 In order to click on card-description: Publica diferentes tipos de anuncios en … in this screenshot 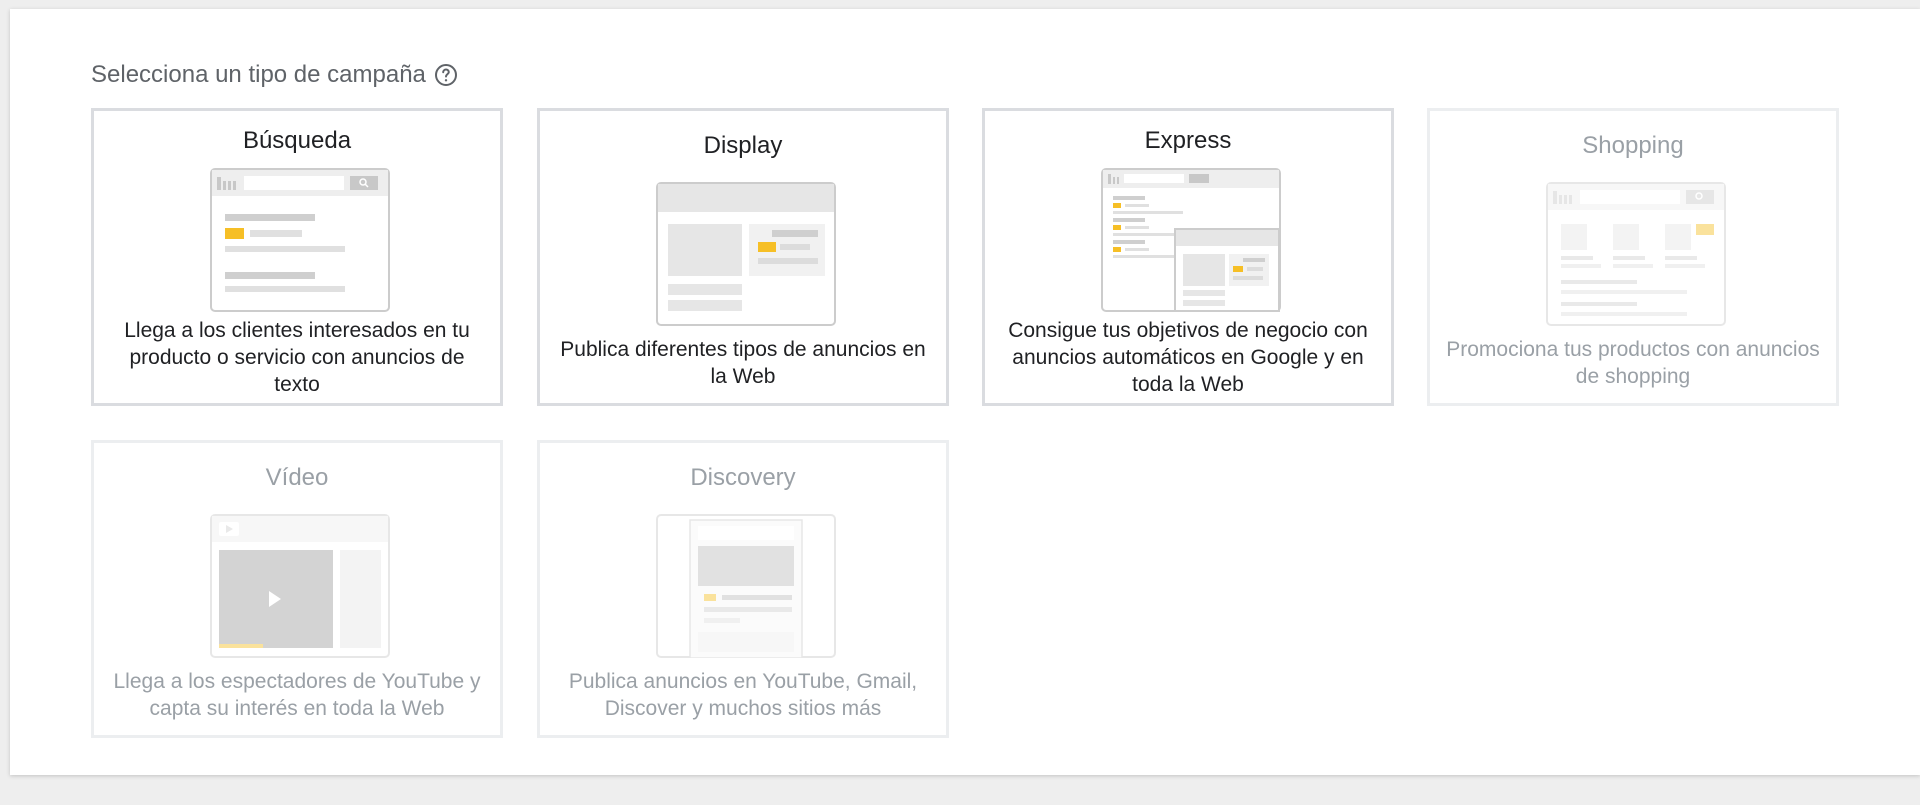, I will do `click(743, 363)`.